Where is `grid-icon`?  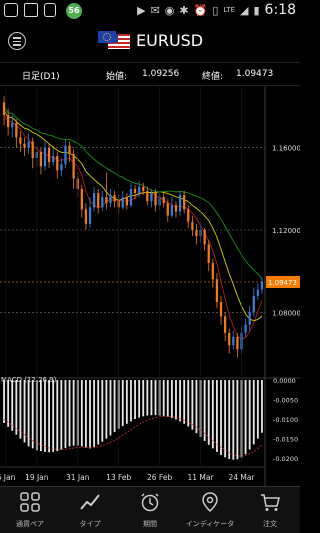
grid-icon is located at coordinates (30, 502).